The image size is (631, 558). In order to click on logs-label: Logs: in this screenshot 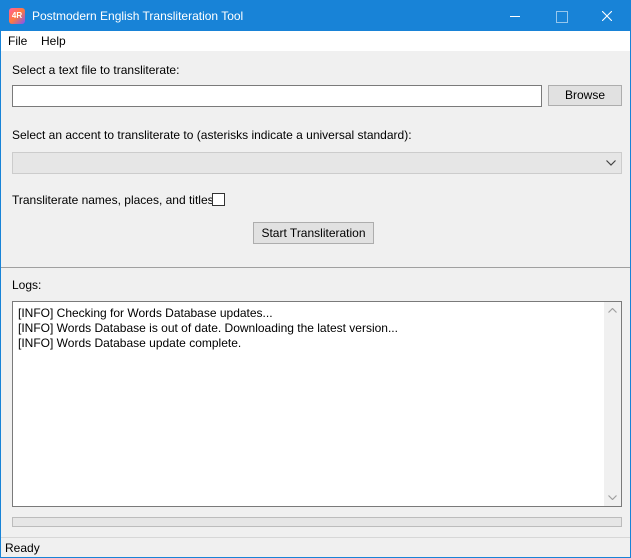, I will do `click(27, 285)`.